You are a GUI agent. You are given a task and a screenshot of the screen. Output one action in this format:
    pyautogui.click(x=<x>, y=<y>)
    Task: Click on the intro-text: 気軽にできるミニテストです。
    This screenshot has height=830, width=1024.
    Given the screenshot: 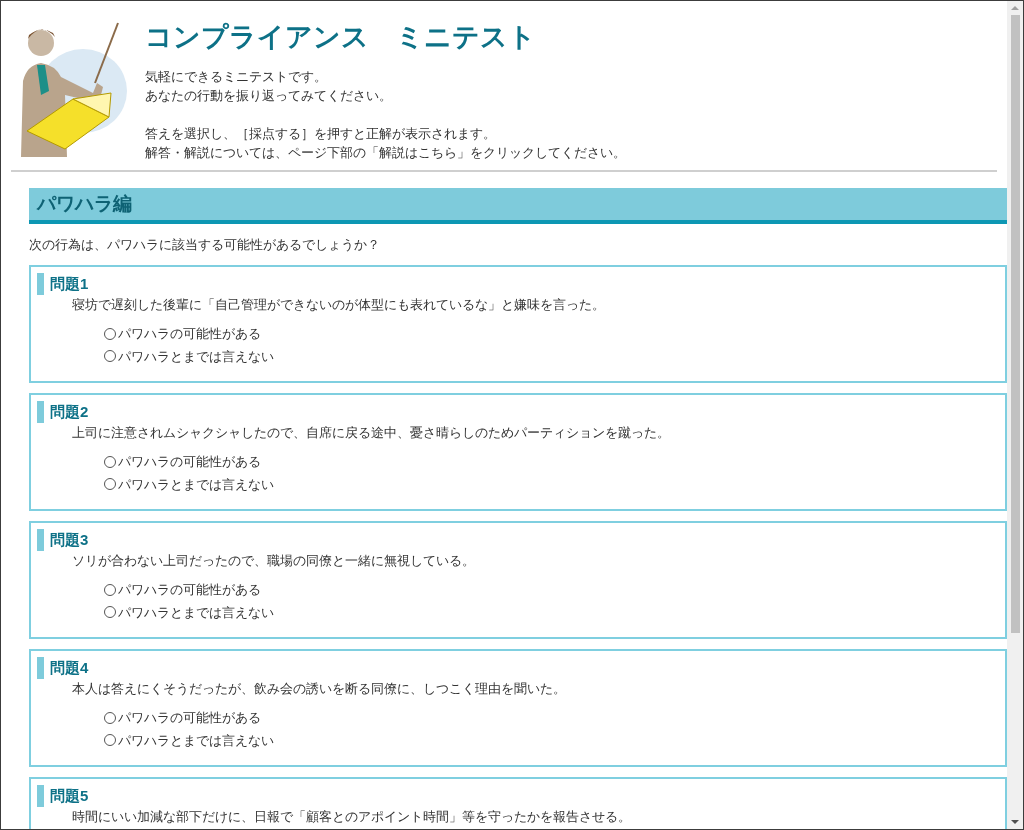 What is the action you would take?
    pyautogui.click(x=236, y=77)
    